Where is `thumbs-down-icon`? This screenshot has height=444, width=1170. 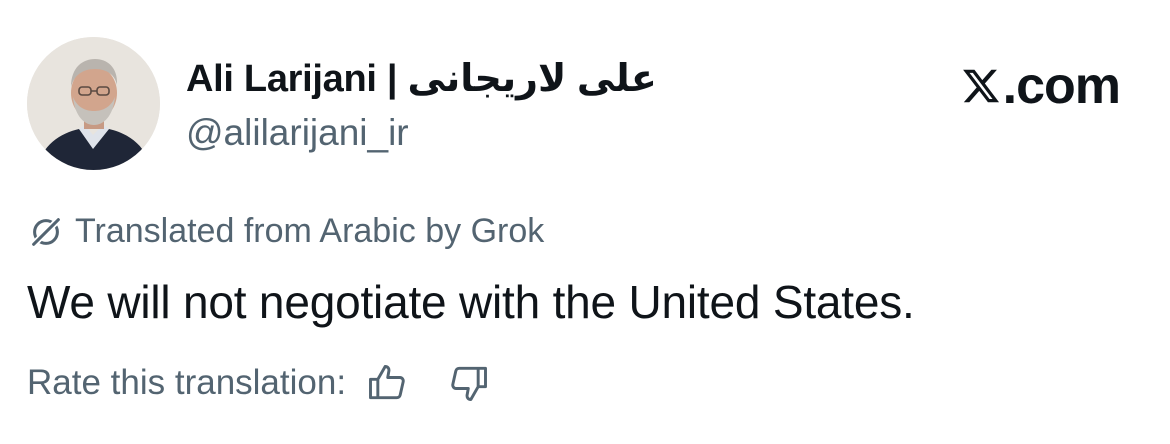 thumbs-down-icon is located at coordinates (469, 383).